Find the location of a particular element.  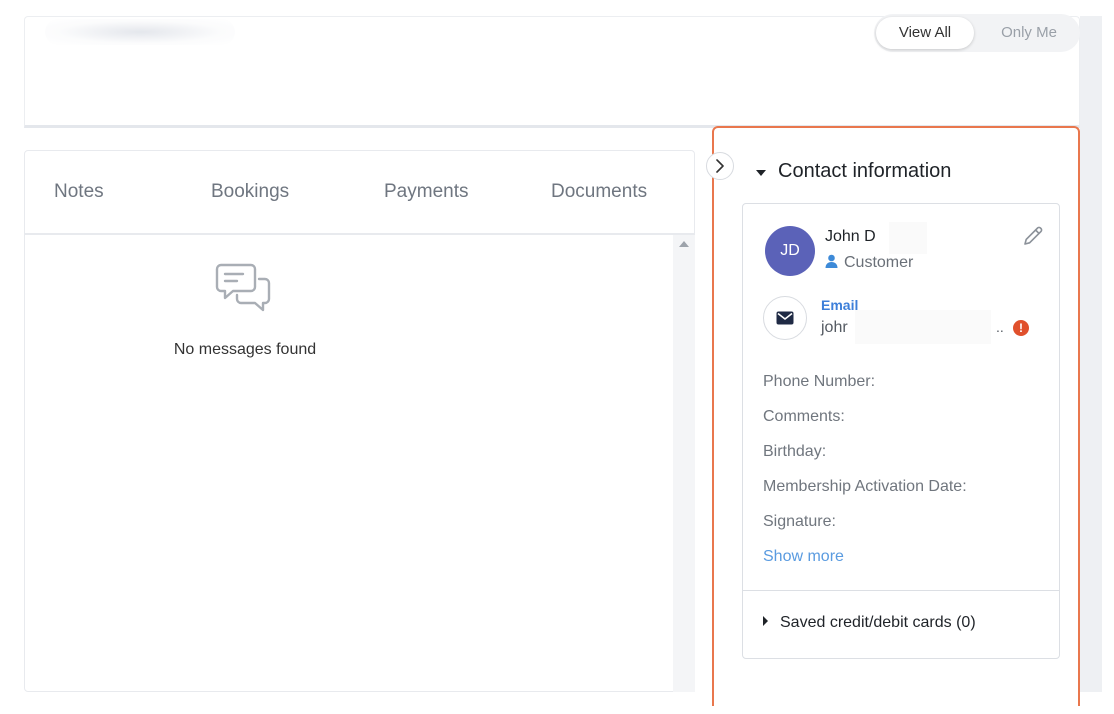

visibility-toggle: View All Only Me is located at coordinates (977, 33).